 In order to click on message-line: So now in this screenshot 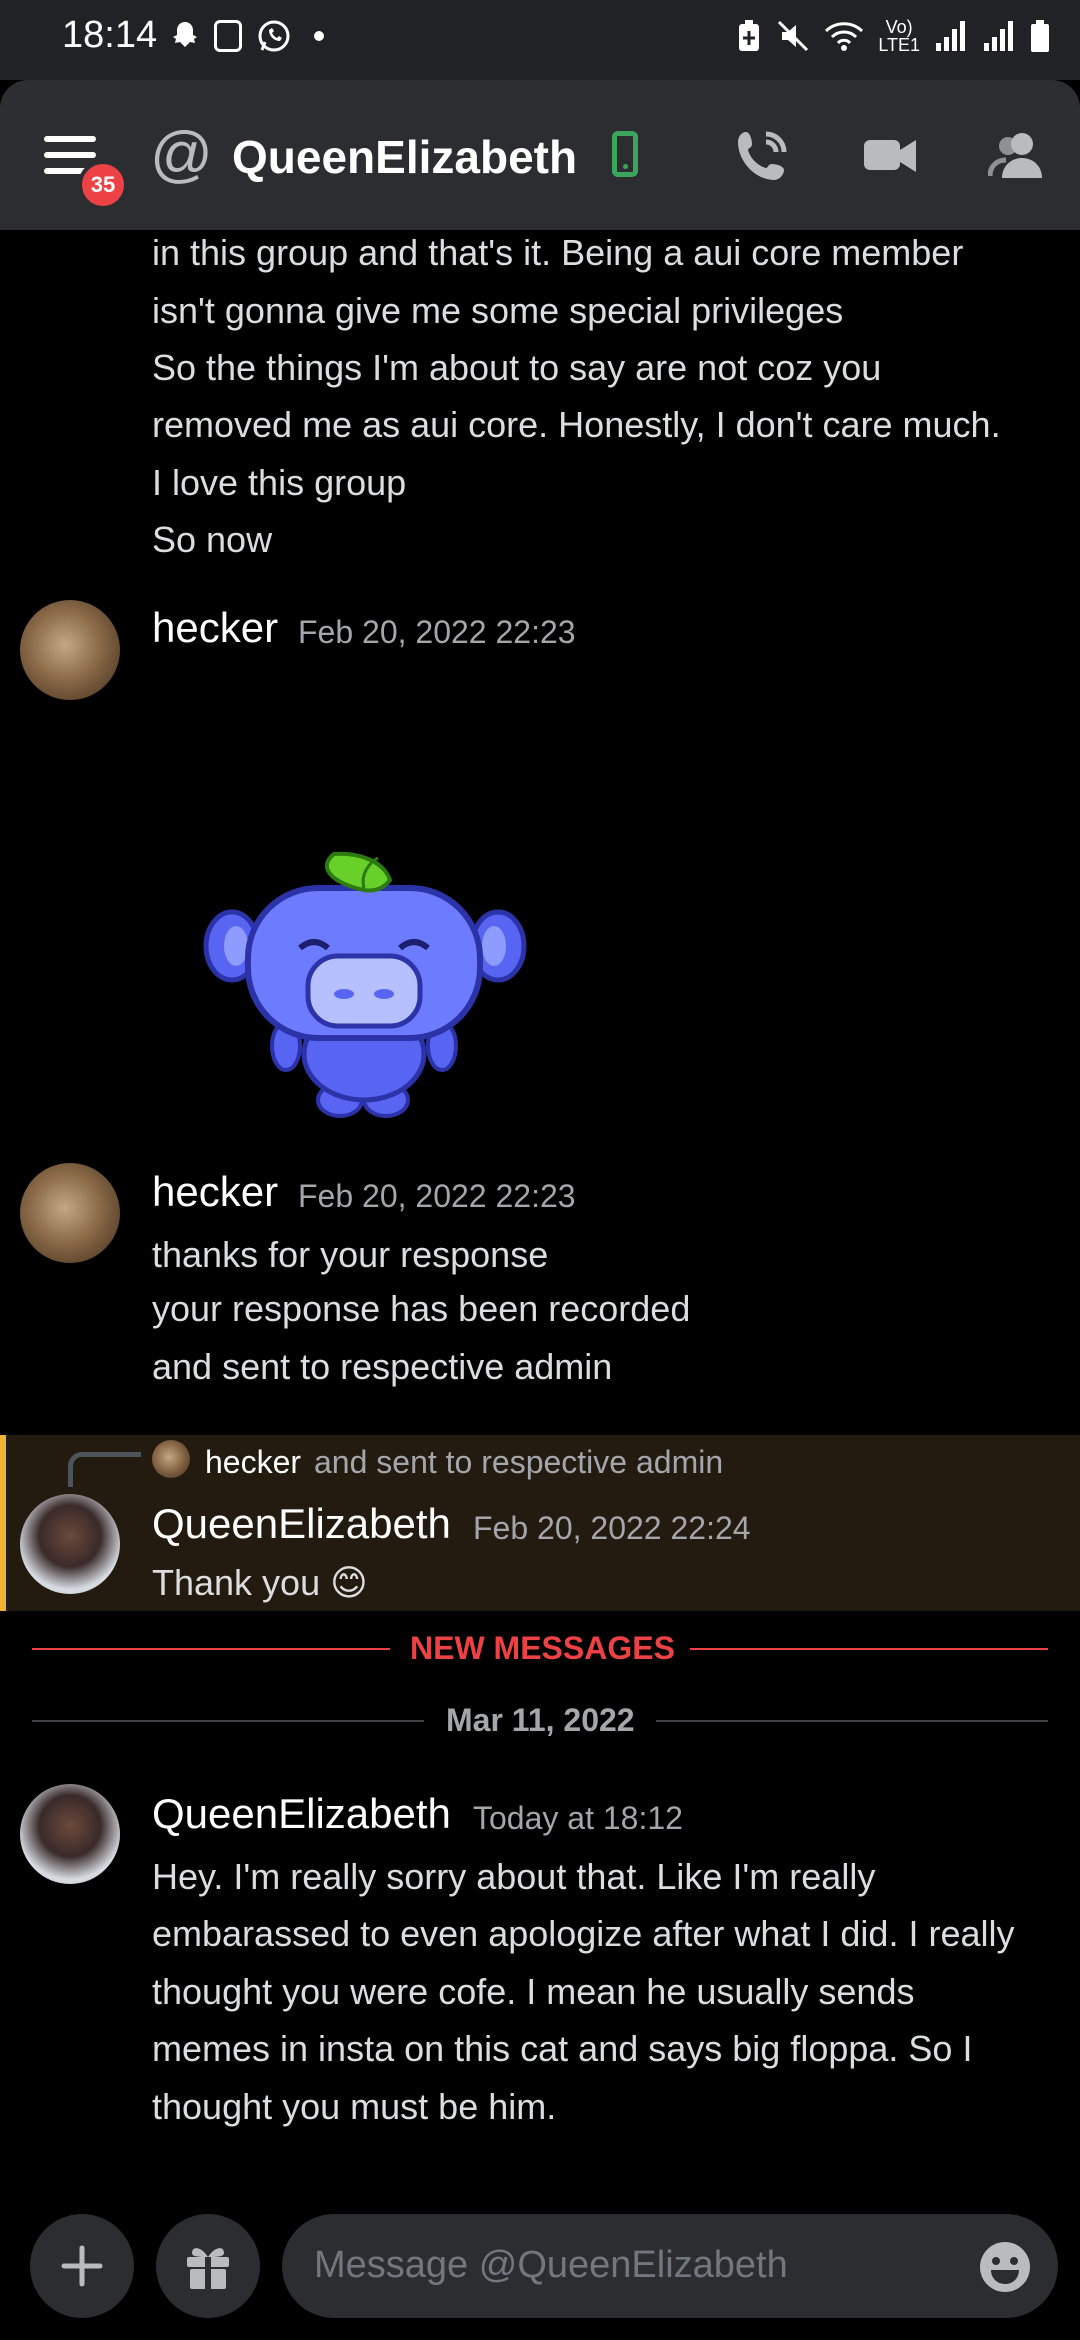, I will do `click(212, 539)`.